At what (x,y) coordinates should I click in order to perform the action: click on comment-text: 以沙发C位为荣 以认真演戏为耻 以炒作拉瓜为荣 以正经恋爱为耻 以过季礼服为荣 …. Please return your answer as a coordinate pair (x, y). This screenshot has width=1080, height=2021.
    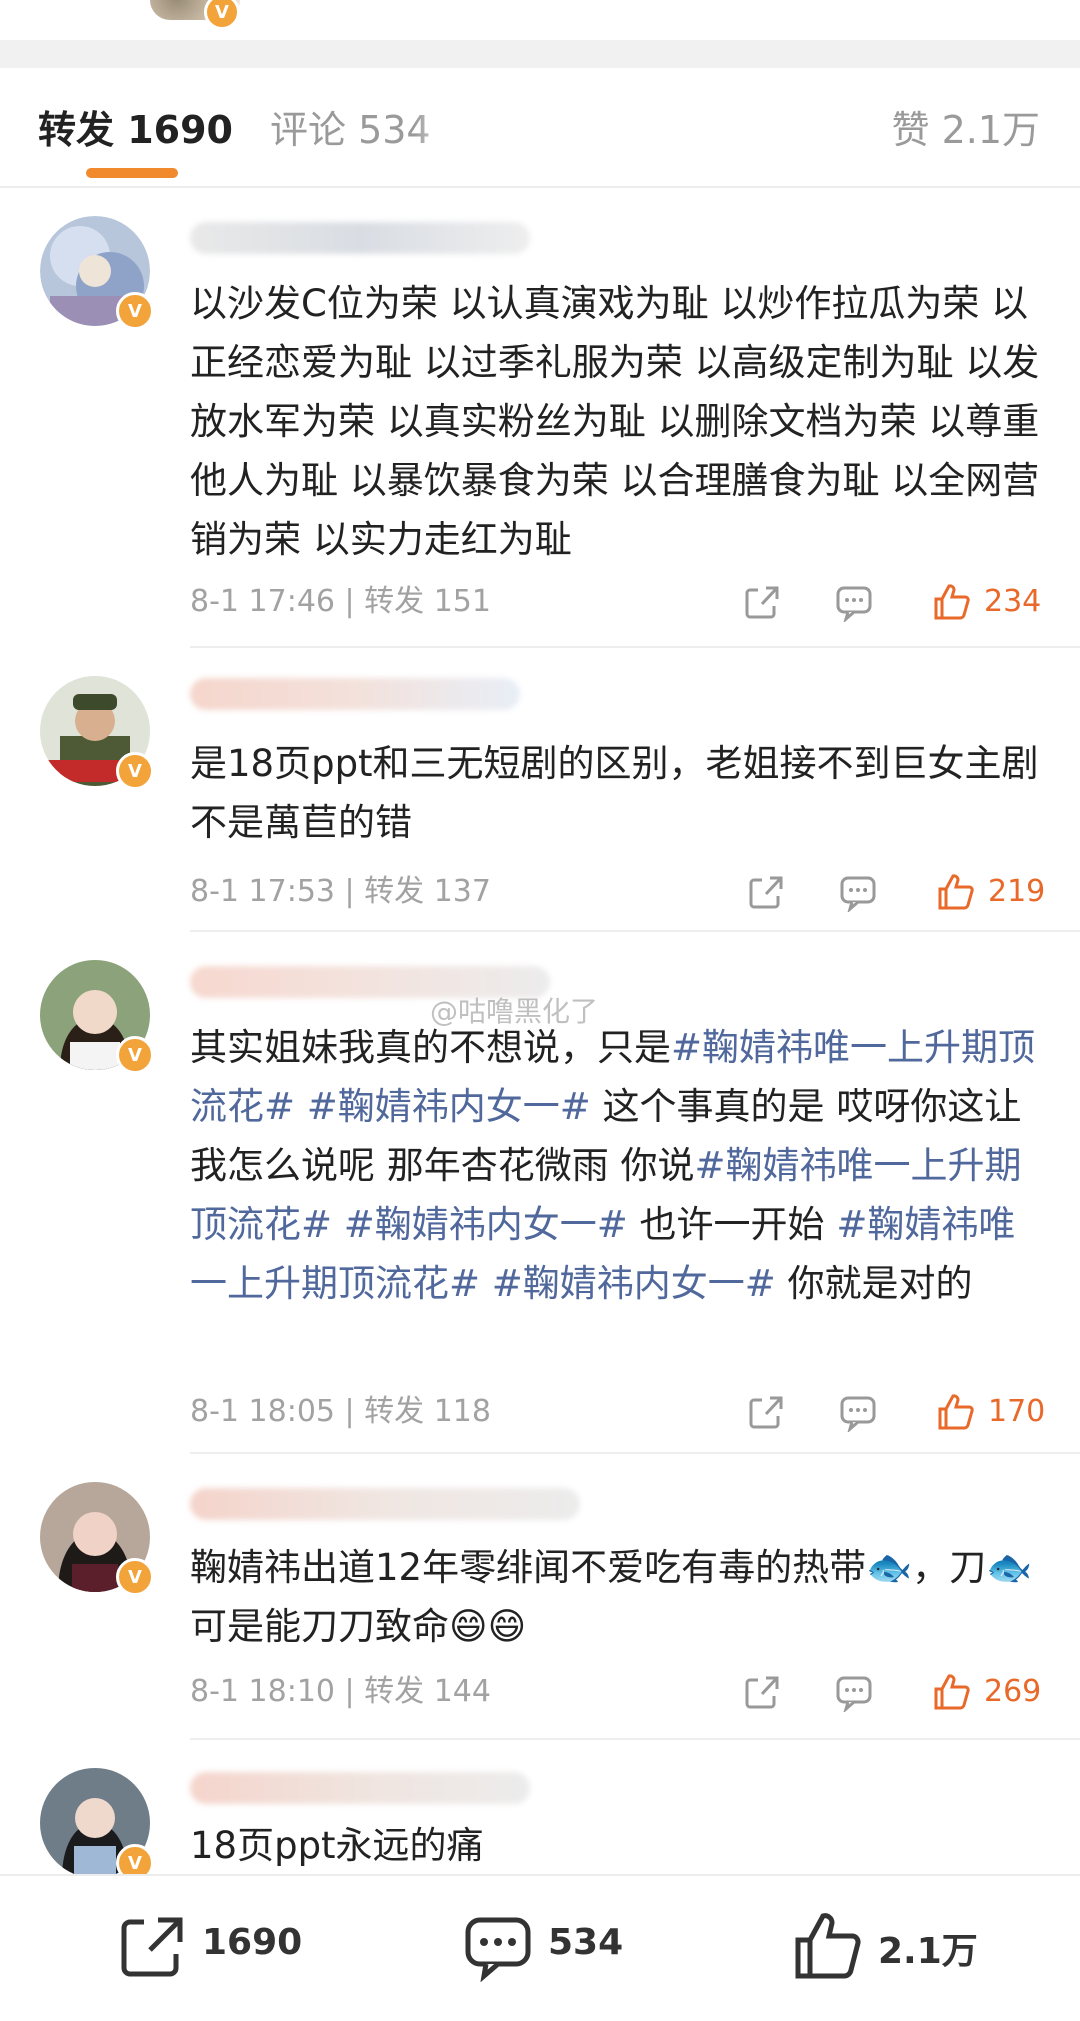
    Looking at the image, I should click on (615, 421).